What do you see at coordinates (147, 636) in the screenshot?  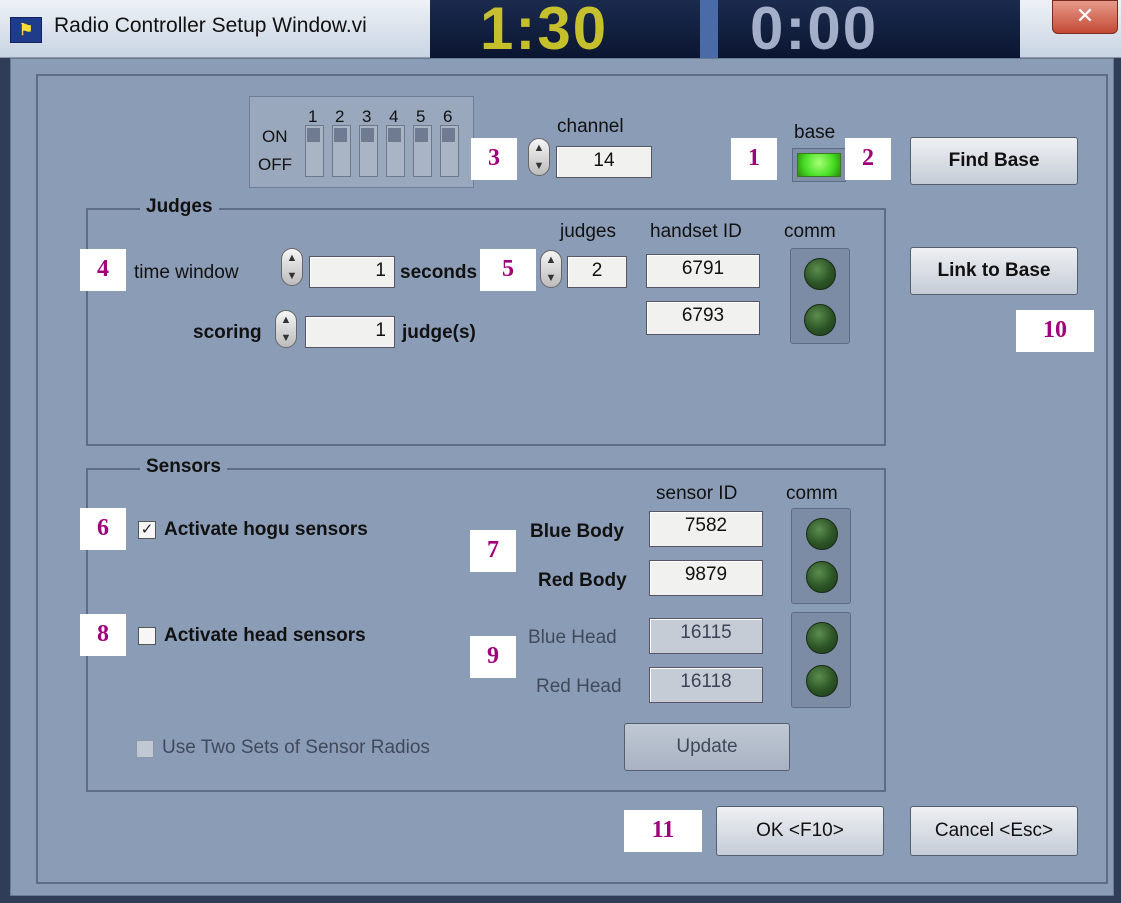 I see `activate-head-checkbox` at bounding box center [147, 636].